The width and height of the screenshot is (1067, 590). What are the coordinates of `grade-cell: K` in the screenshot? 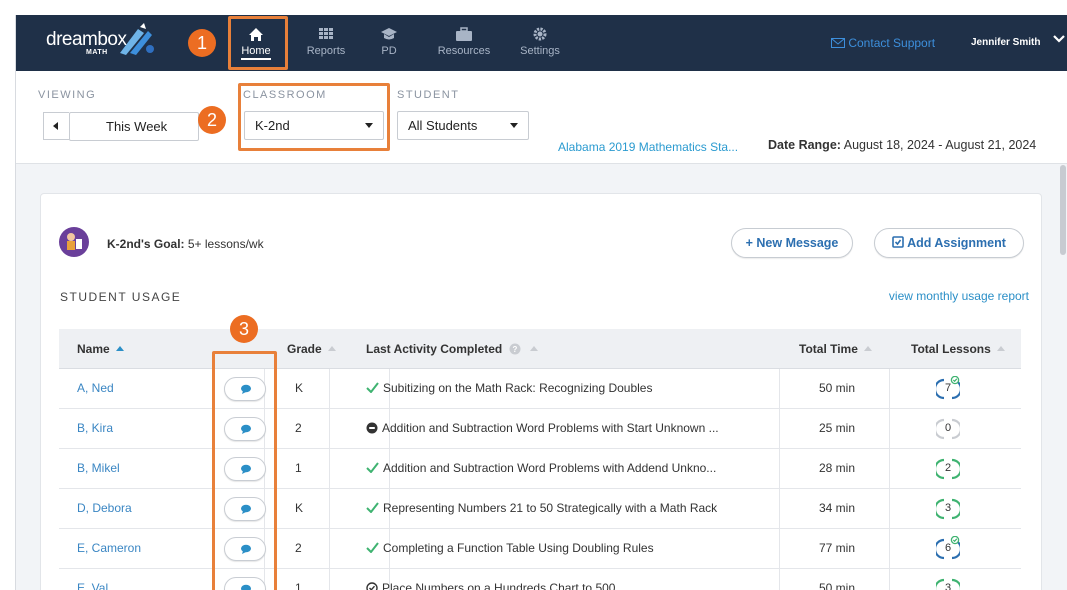 It's located at (299, 388).